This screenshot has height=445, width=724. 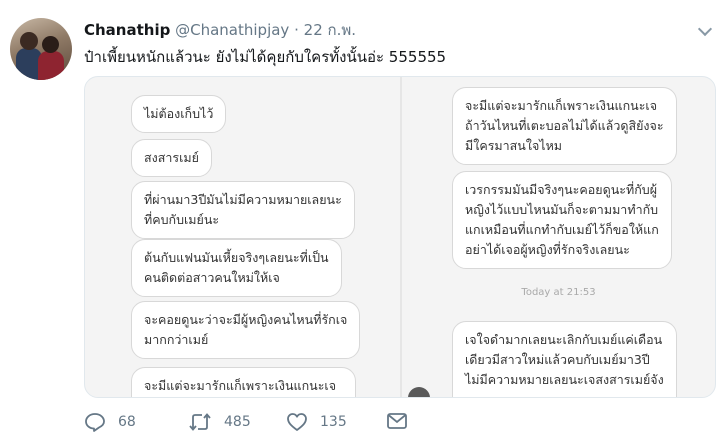 What do you see at coordinates (297, 422) in the screenshot?
I see `heart-icon` at bounding box center [297, 422].